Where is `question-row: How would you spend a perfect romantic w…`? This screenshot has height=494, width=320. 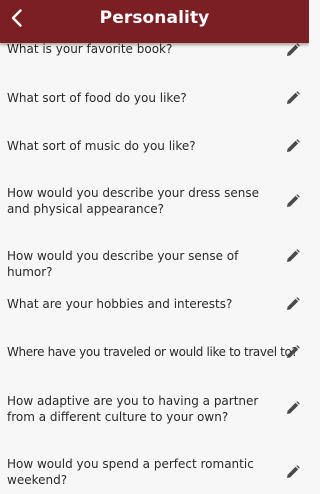
question-row: How would you spend a perfect romantic w… is located at coordinates (154, 474).